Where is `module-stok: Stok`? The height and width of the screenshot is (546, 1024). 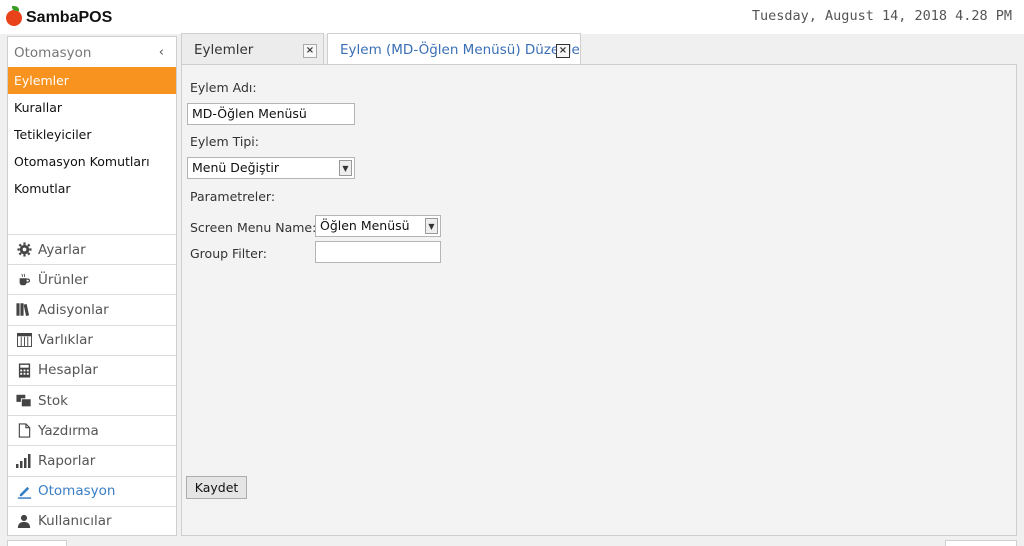
module-stok: Stok is located at coordinates (92, 399).